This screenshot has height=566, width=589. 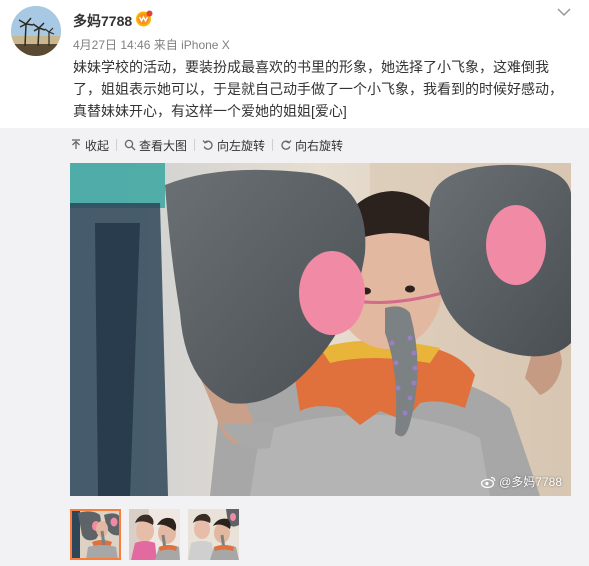 I want to click on view-large-label: 查看大图, so click(x=163, y=145).